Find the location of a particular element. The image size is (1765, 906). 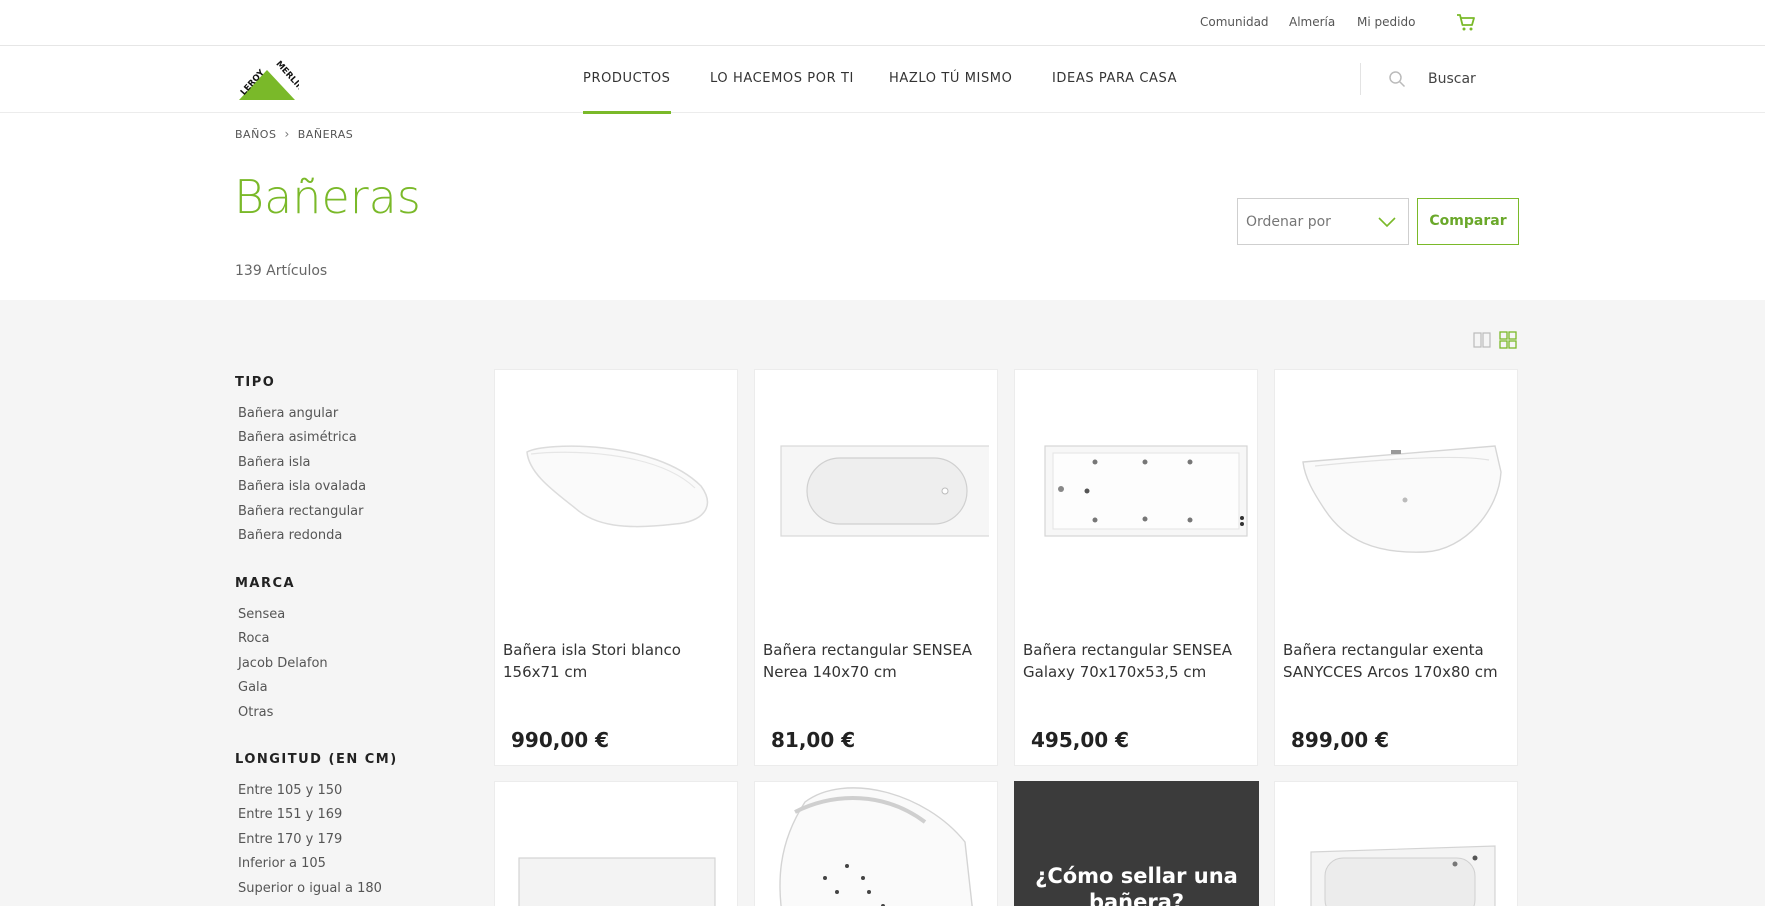

filter-option: Sensea is located at coordinates (261, 614).